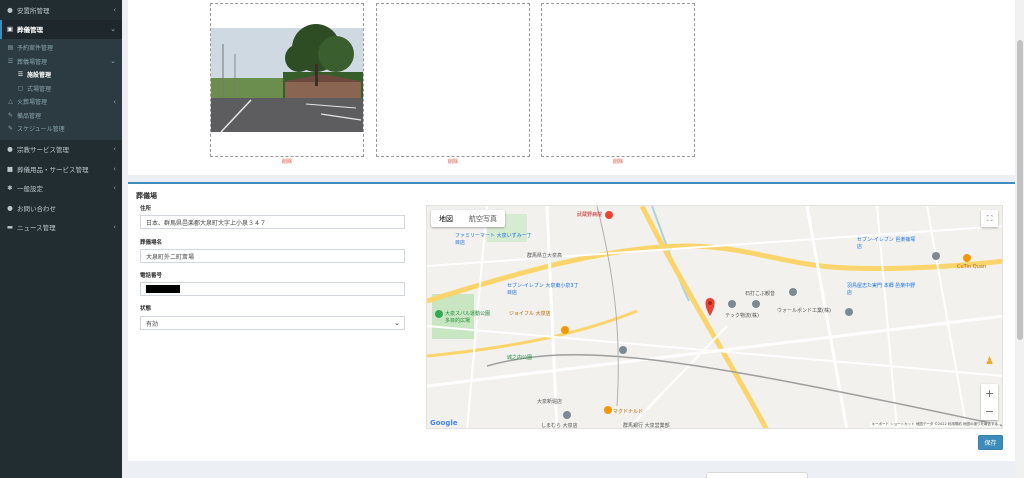 The height and width of the screenshot is (478, 1024). I want to click on zoom-out-button: −, so click(989, 411).